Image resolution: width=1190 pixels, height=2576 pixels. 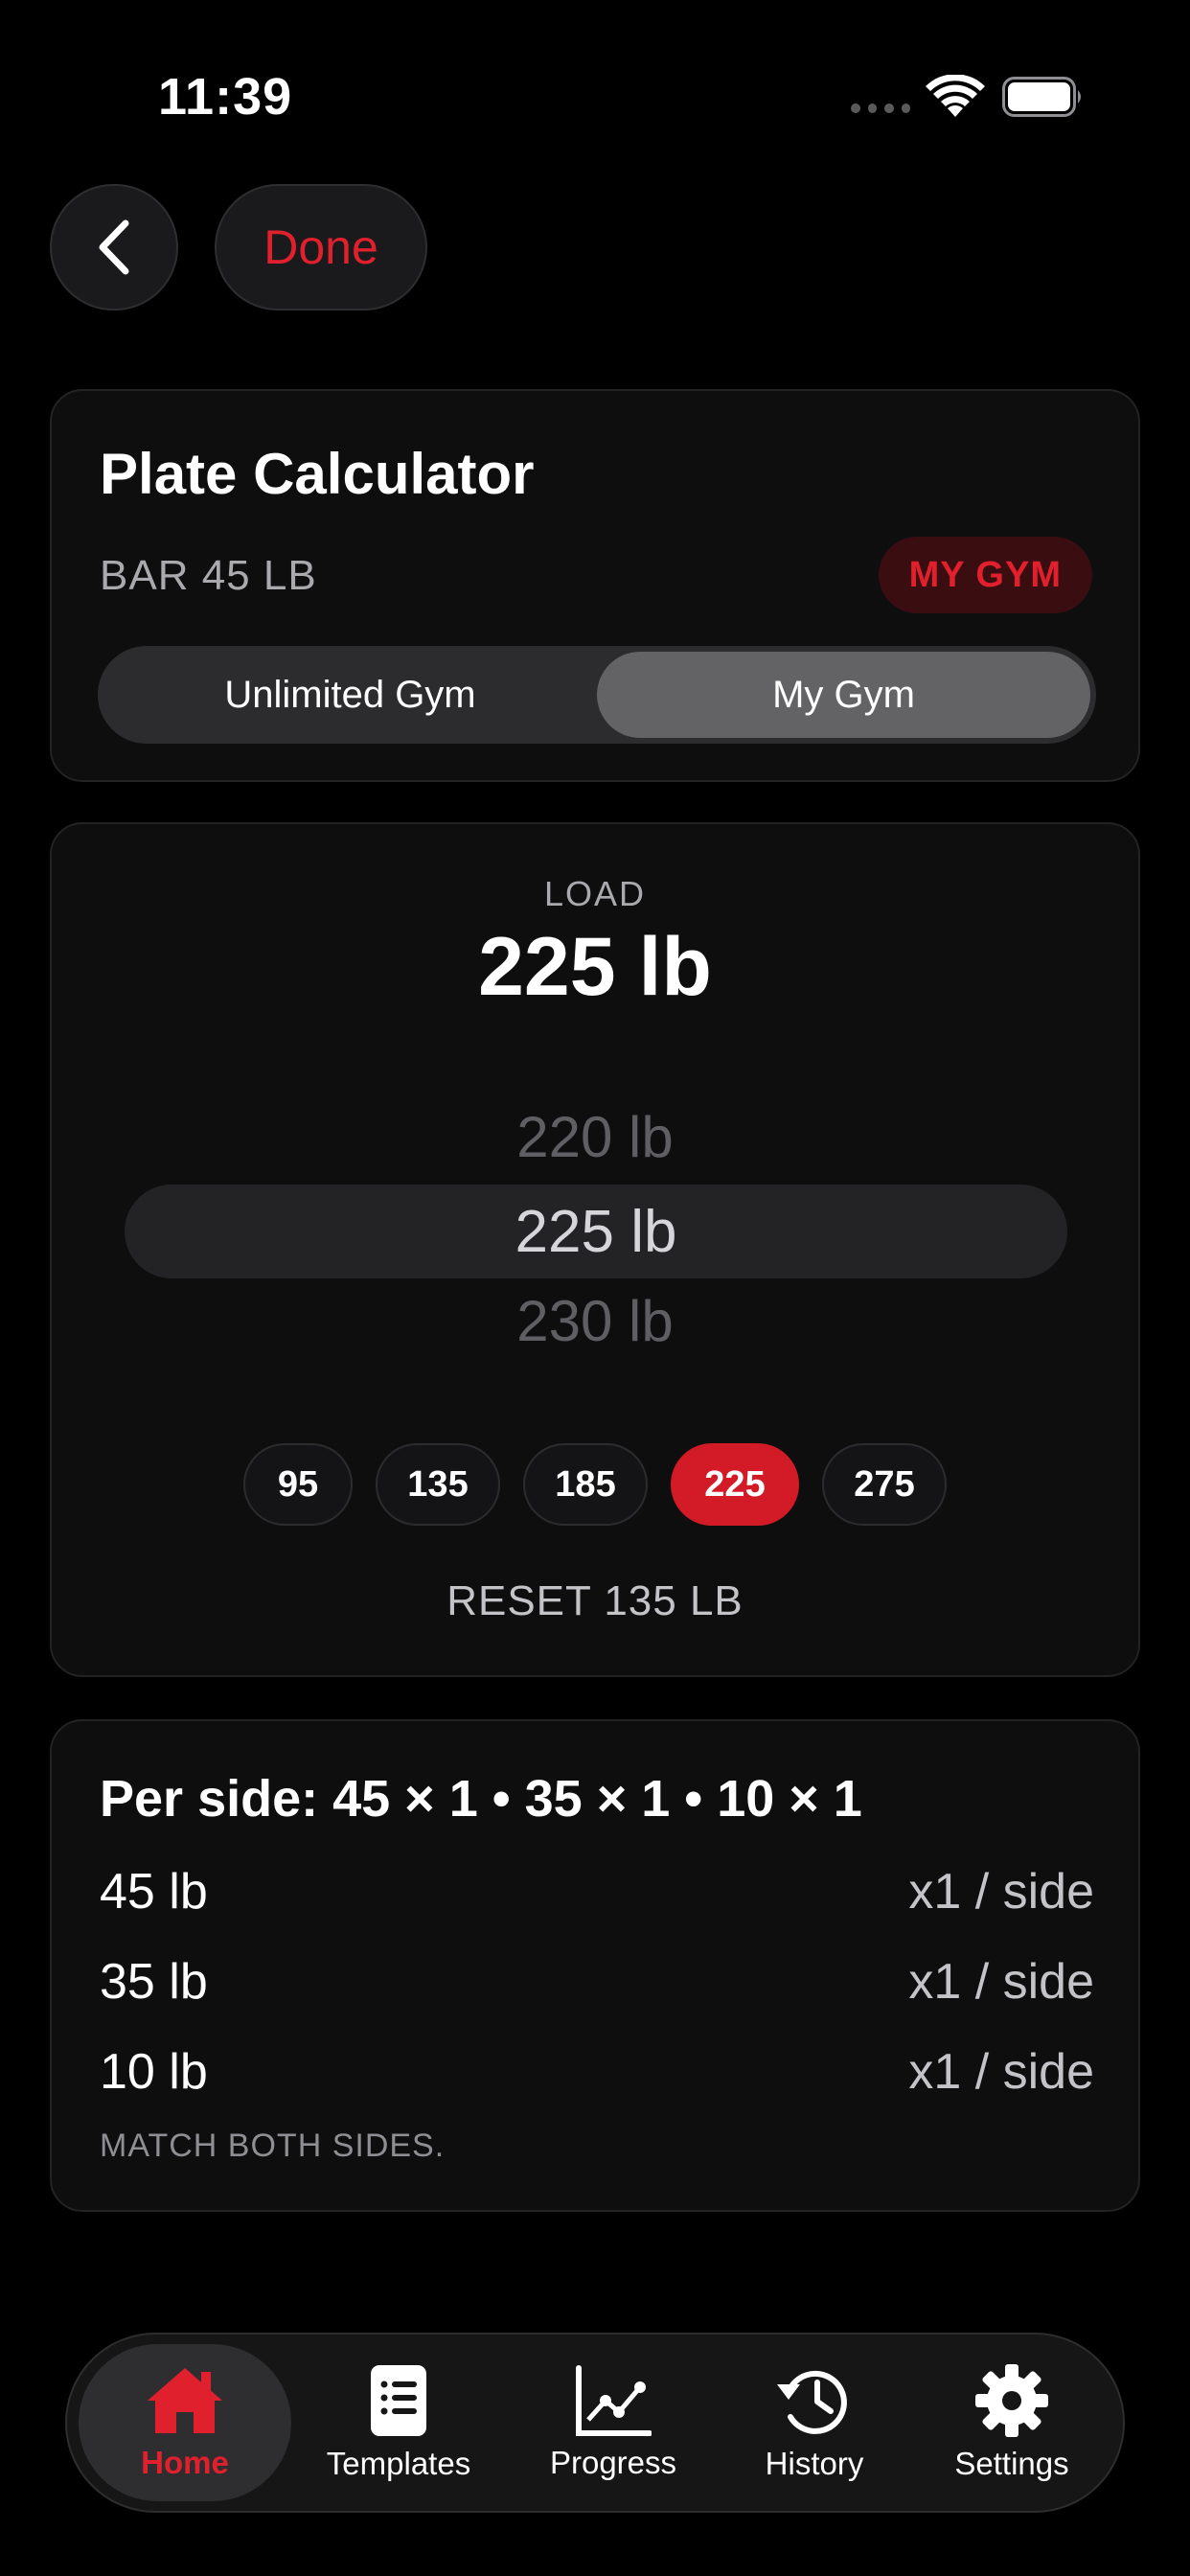 I want to click on tab-progress: Progress, so click(x=613, y=2422).